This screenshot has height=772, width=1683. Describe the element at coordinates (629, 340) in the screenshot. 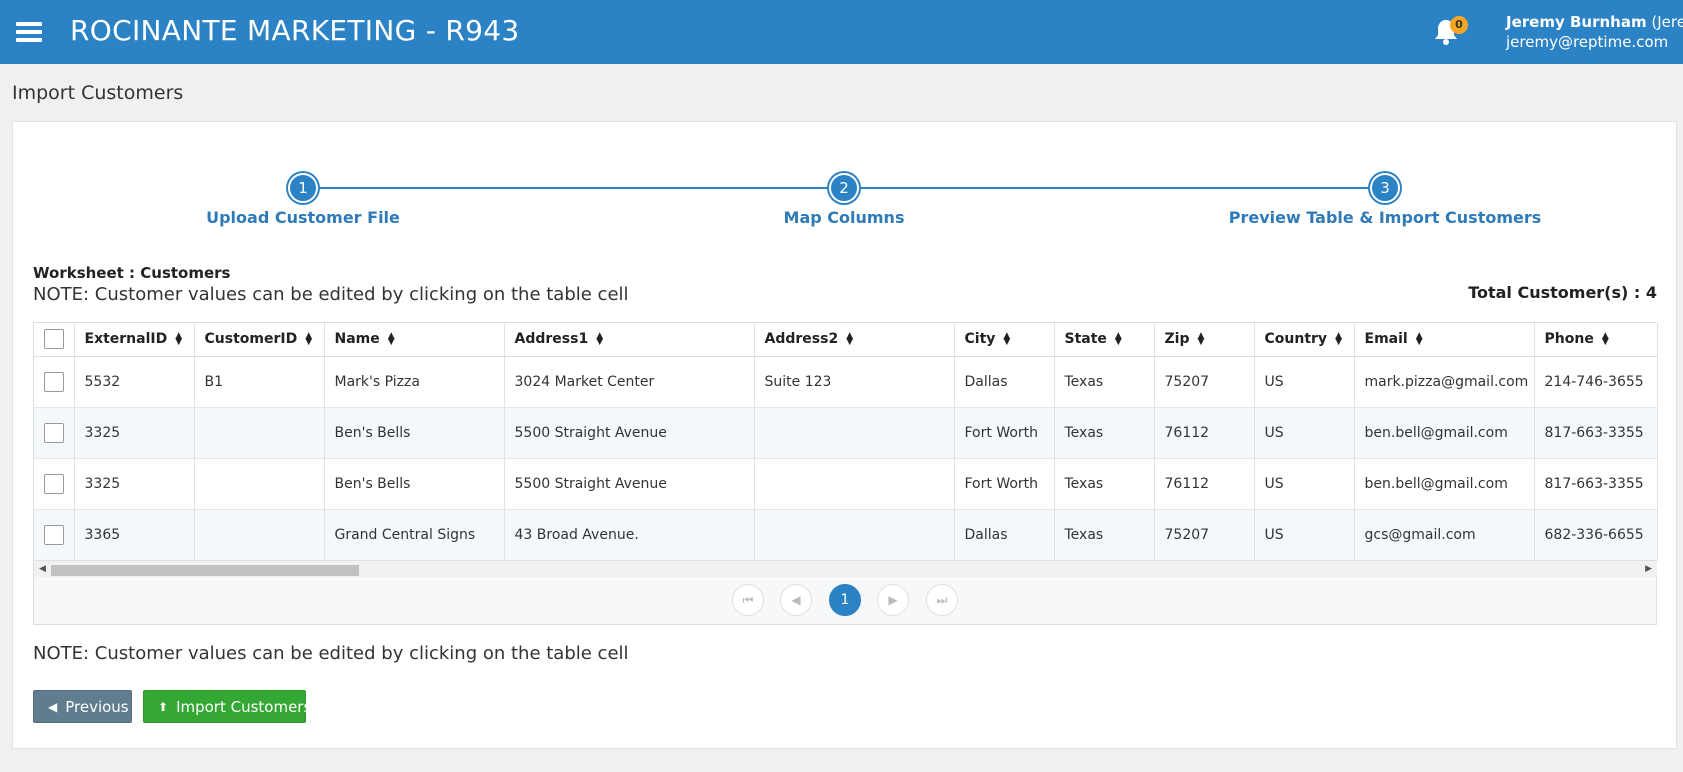

I see `column-header: Address1 ▲ ▼` at that location.